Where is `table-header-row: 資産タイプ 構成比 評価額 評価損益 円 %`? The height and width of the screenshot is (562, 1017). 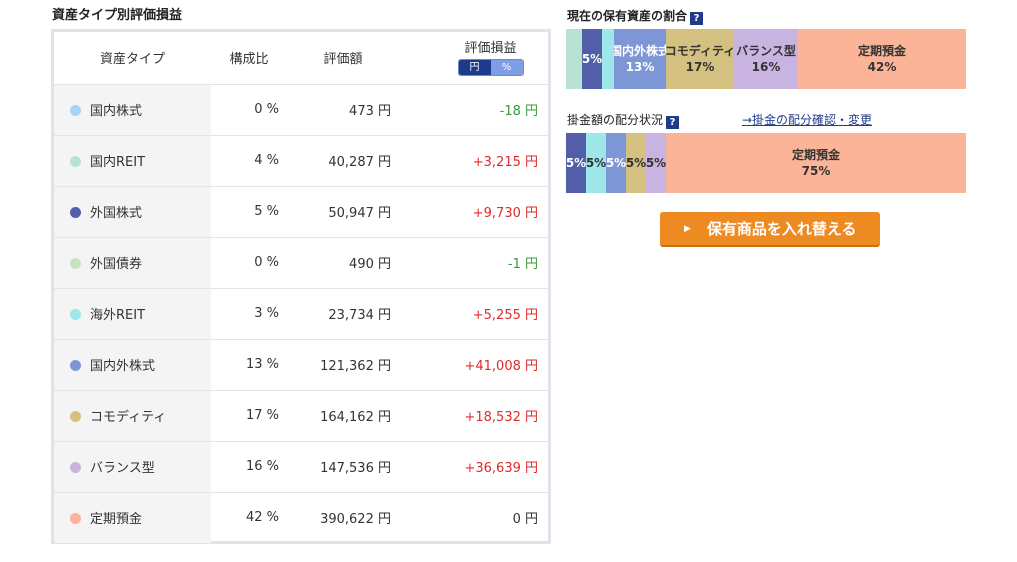
table-header-row: 資産タイプ 構成比 評価額 評価損益 円 % is located at coordinates (301, 58).